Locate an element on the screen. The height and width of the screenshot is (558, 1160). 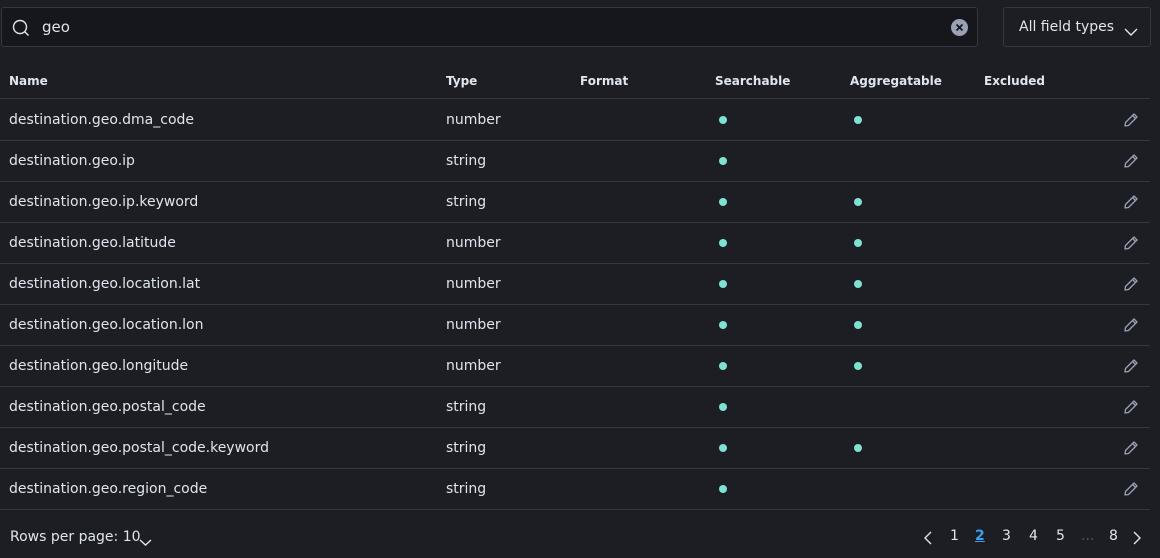
column-header-format: Format is located at coordinates (604, 81).